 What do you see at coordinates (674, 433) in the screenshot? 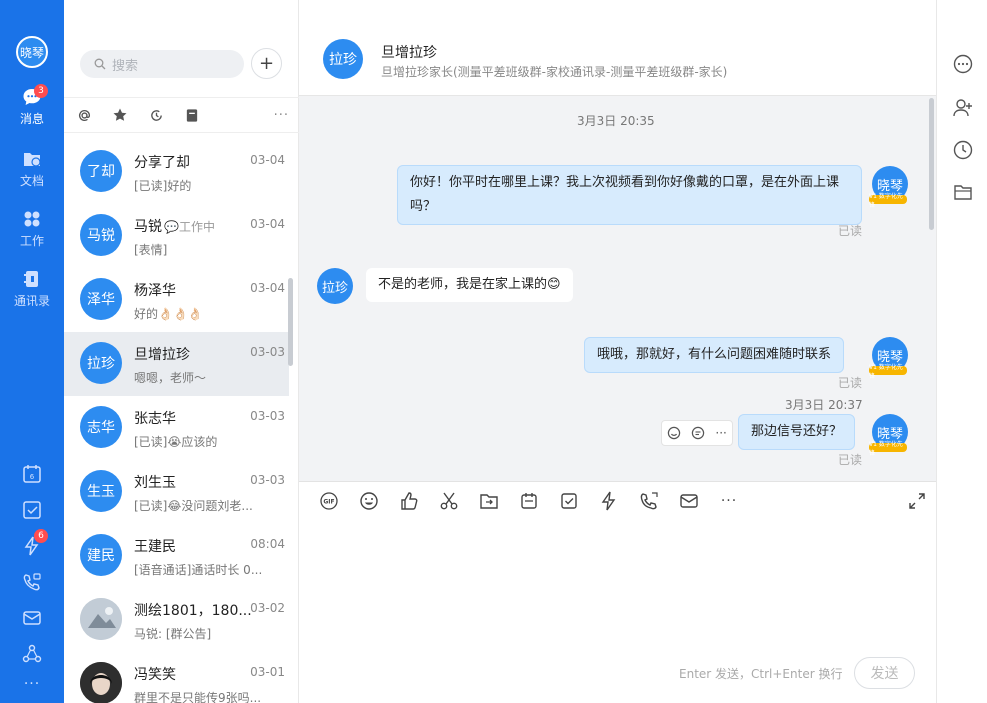
I see `emoji-reaction-icon` at bounding box center [674, 433].